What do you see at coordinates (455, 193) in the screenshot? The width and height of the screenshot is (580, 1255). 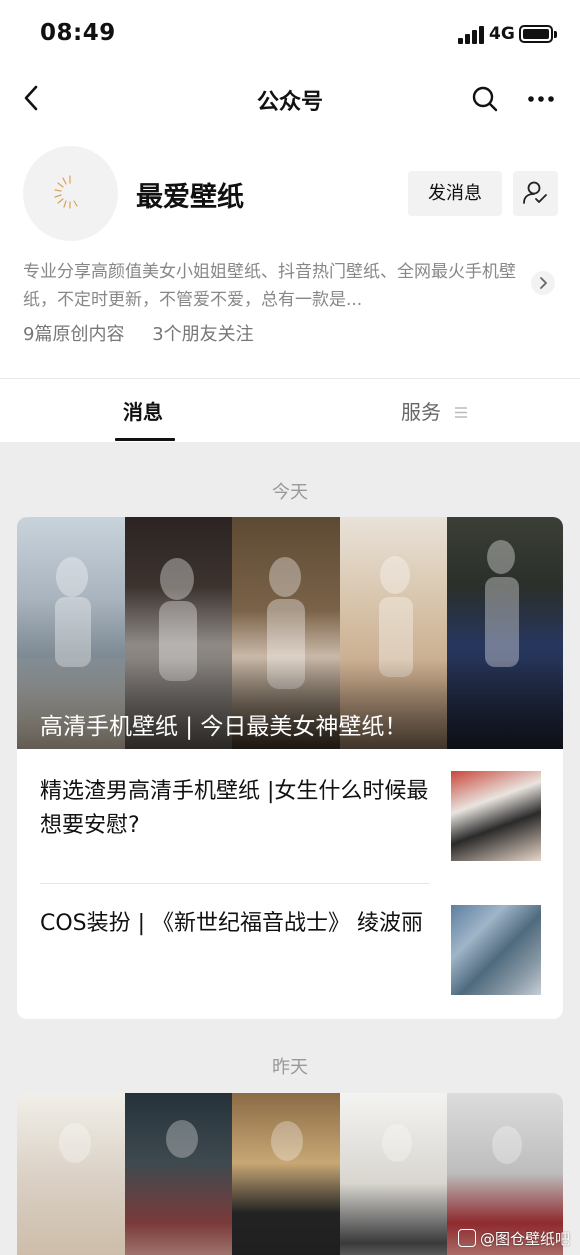 I see `send-message-button: 发消息` at bounding box center [455, 193].